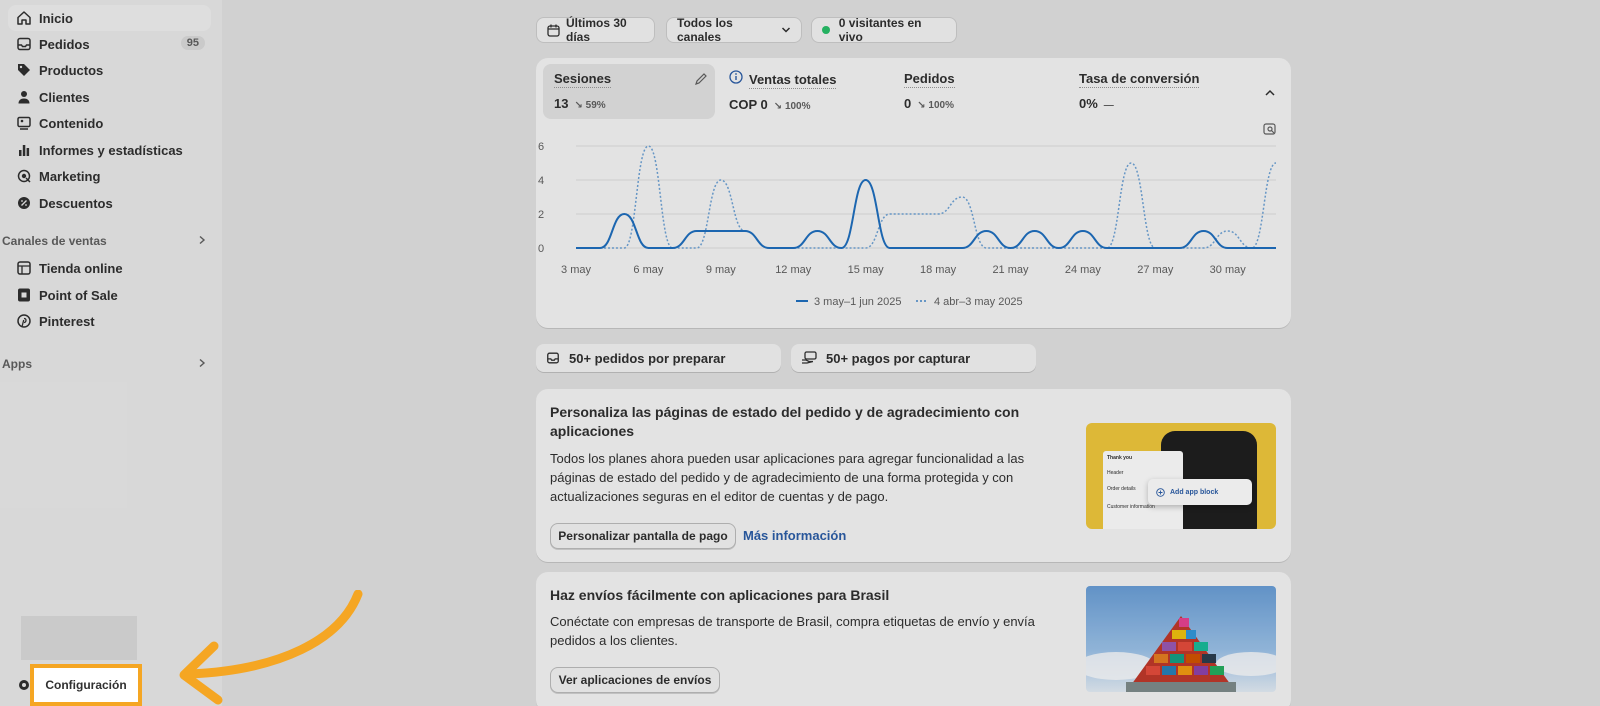 The image size is (1600, 706). Describe the element at coordinates (64, 97) in the screenshot. I see `sidebar-item-label: Clientes` at that location.